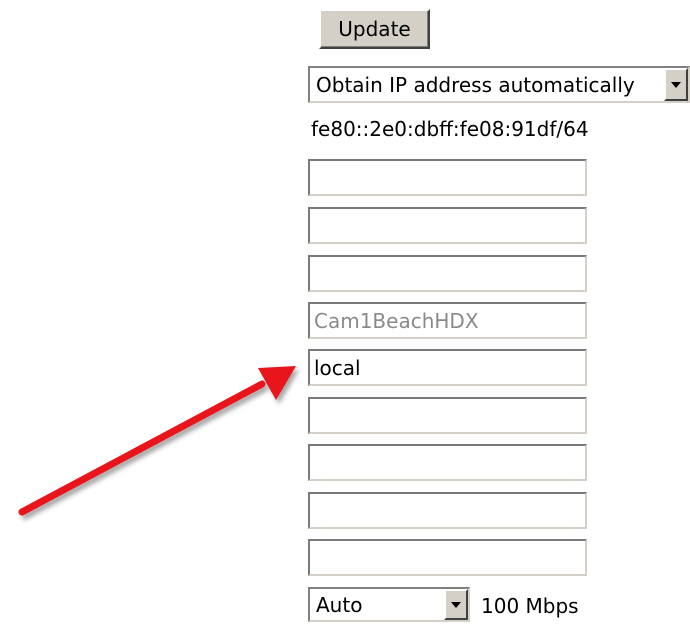  What do you see at coordinates (374, 29) in the screenshot?
I see `update-button: Update` at bounding box center [374, 29].